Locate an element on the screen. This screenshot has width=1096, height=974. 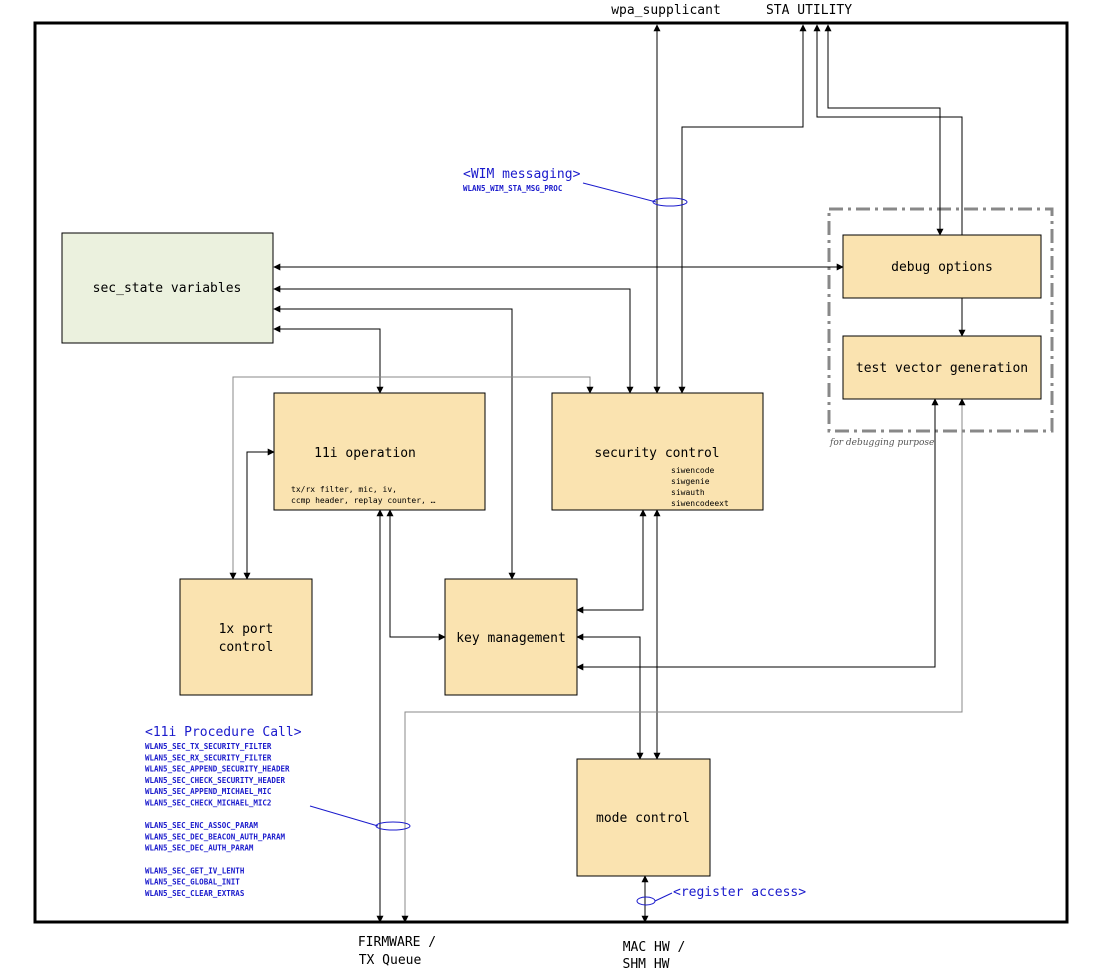
procedure-call-item: WLAN5_SEC_APPEND_MICHAEL_MIC is located at coordinates (208, 791).